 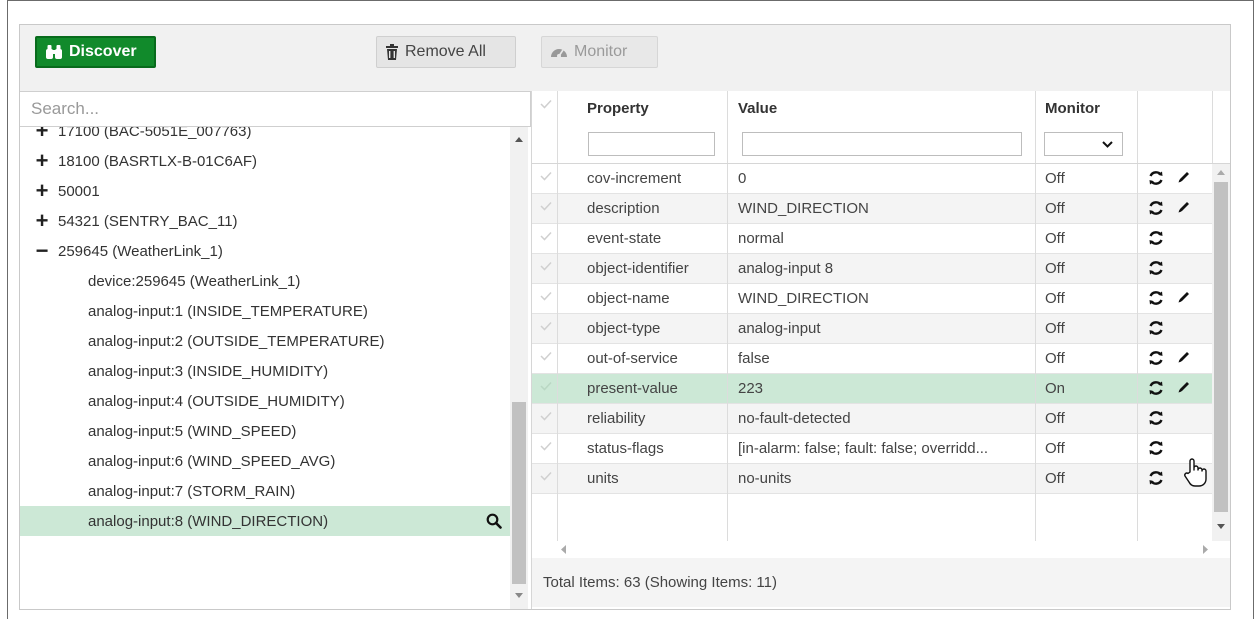 What do you see at coordinates (884, 549) in the screenshot?
I see `grid-horizontal-scrollbar` at bounding box center [884, 549].